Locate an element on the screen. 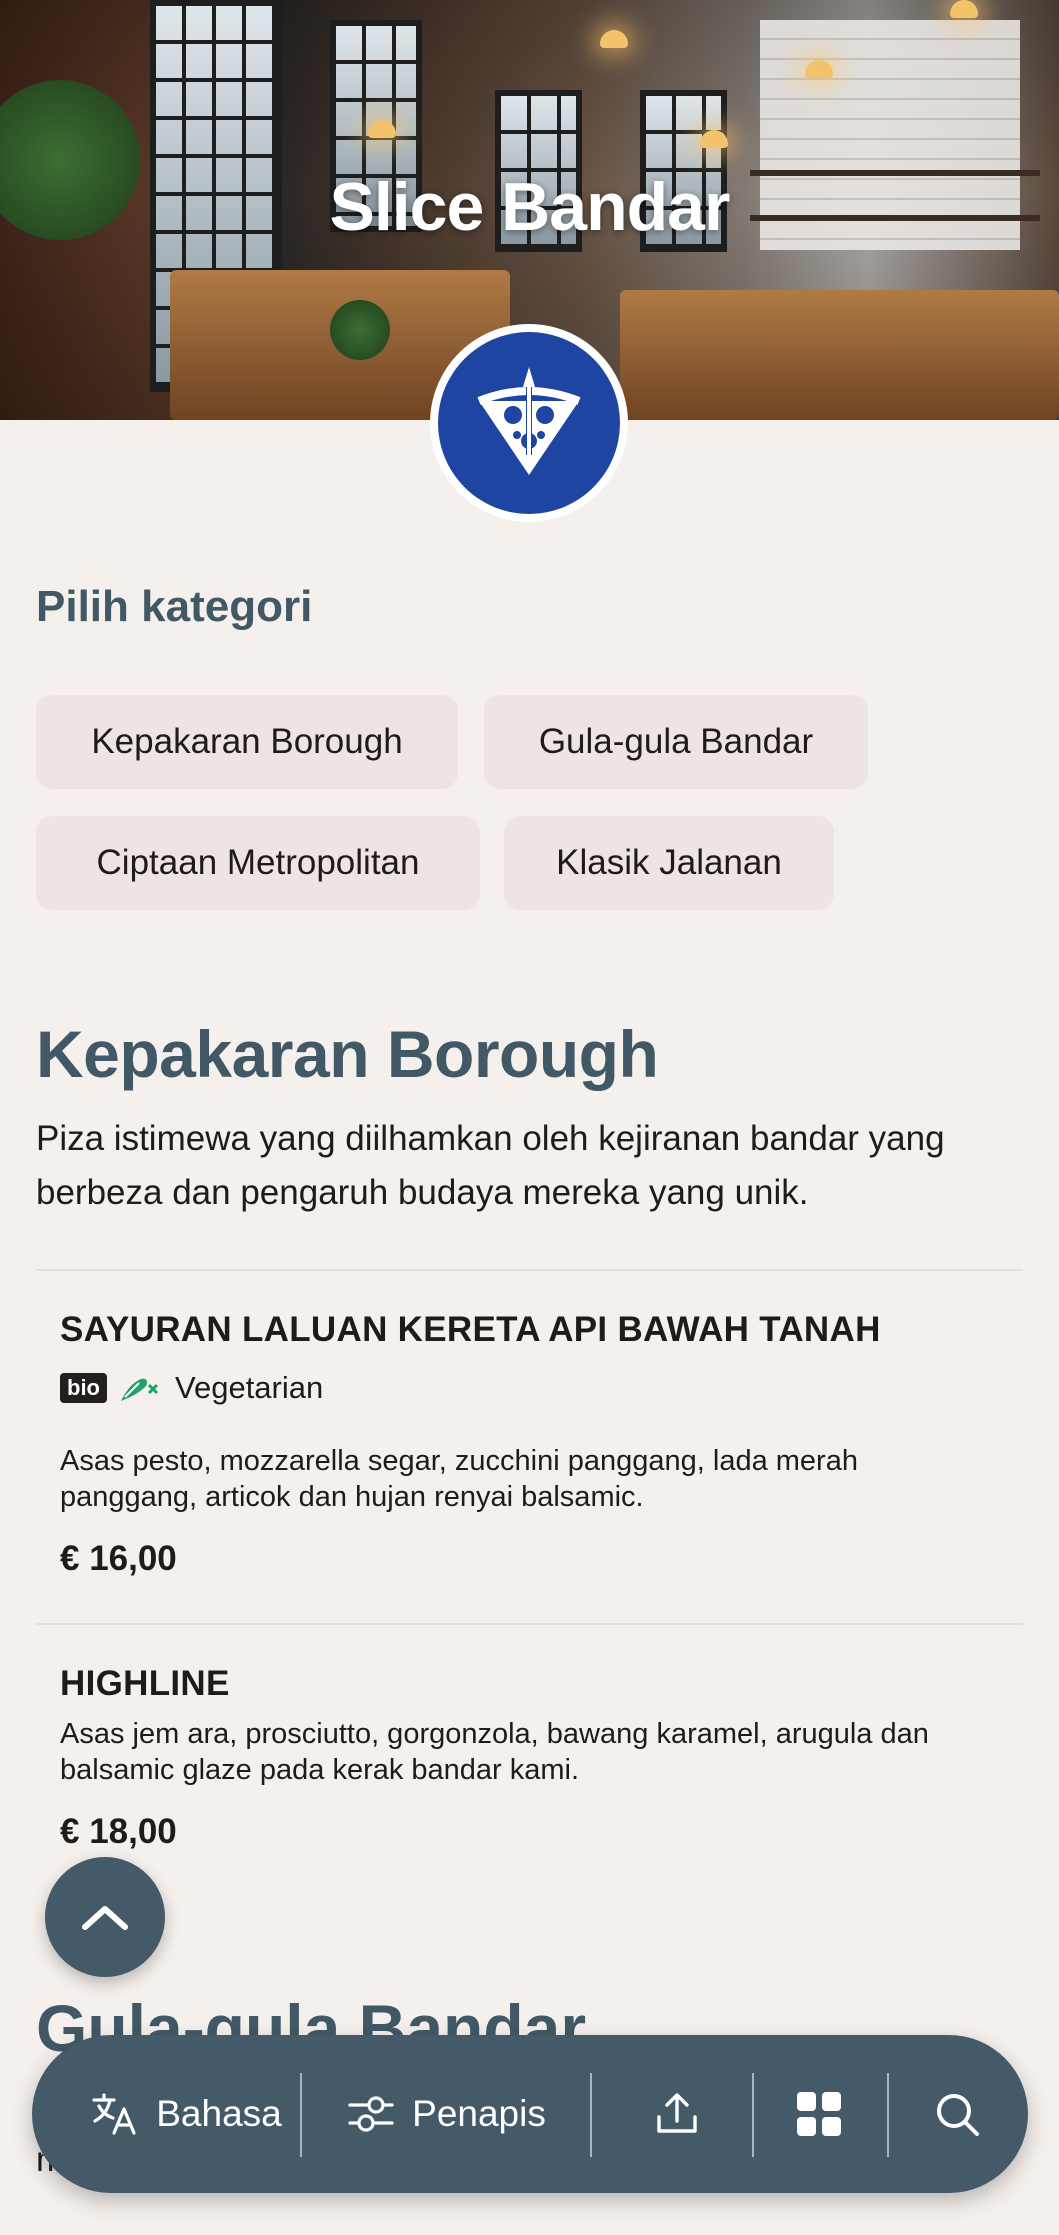 This screenshot has width=1059, height=2235. category-chip-klasik-jalanan: Klasik Jalanan is located at coordinates (669, 863).